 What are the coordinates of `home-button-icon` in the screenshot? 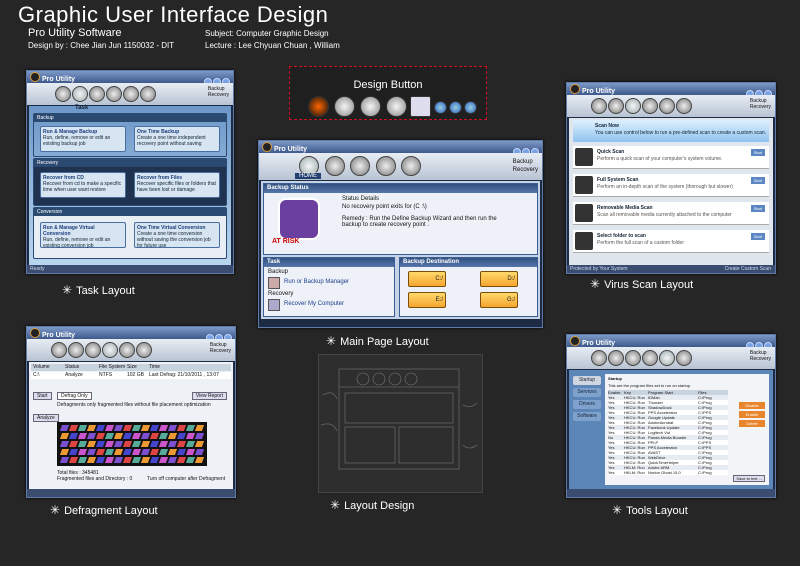 It's located at (344, 106).